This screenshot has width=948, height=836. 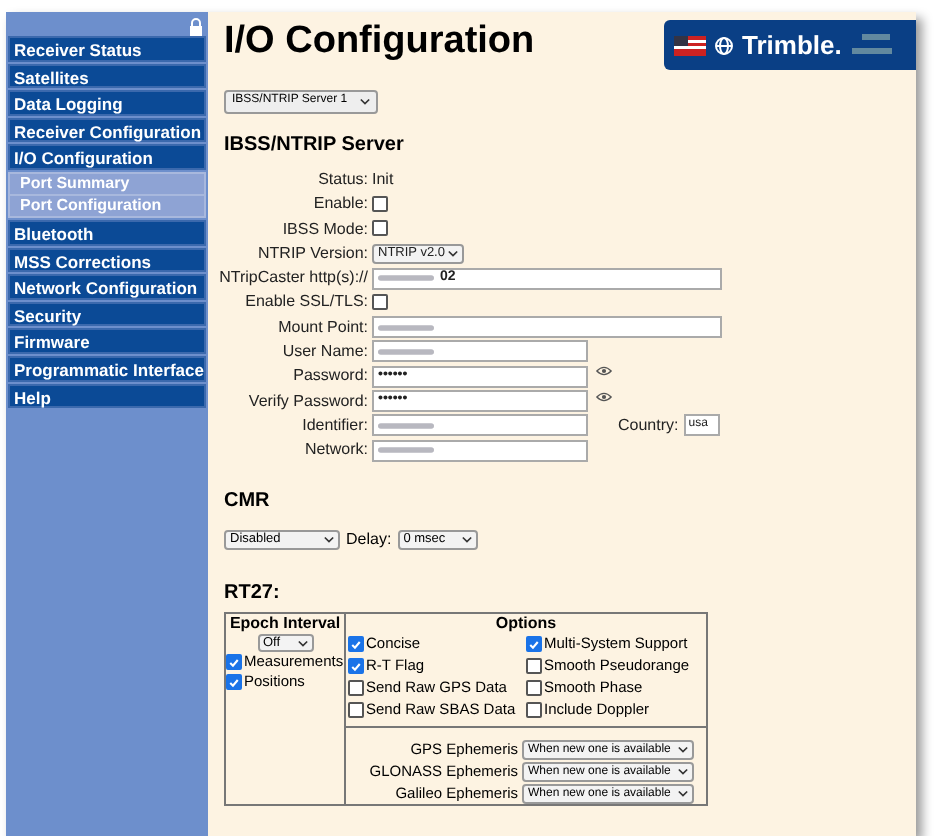 What do you see at coordinates (293, 278) in the screenshot?
I see `field-label: NTripCaster http(s)://` at bounding box center [293, 278].